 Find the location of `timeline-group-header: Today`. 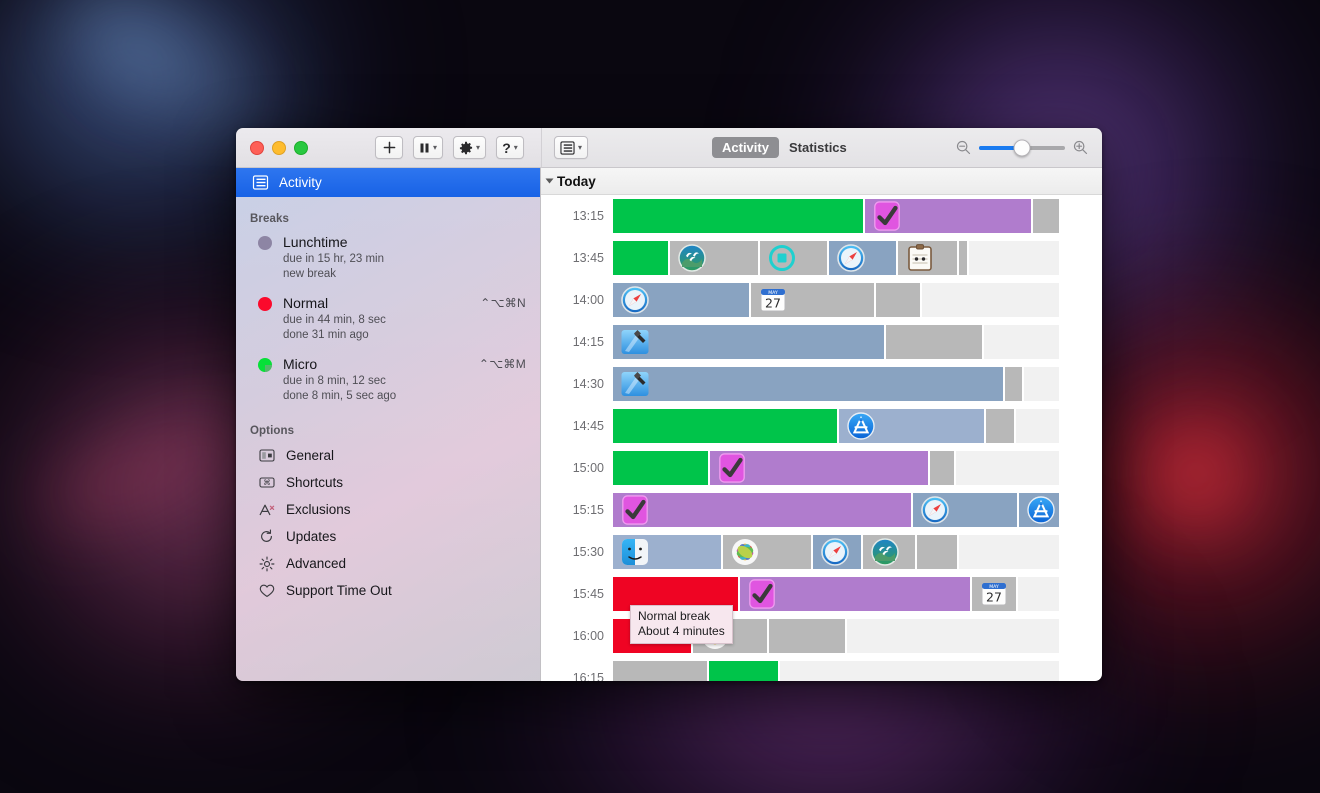

timeline-group-header: Today is located at coordinates (821, 181).